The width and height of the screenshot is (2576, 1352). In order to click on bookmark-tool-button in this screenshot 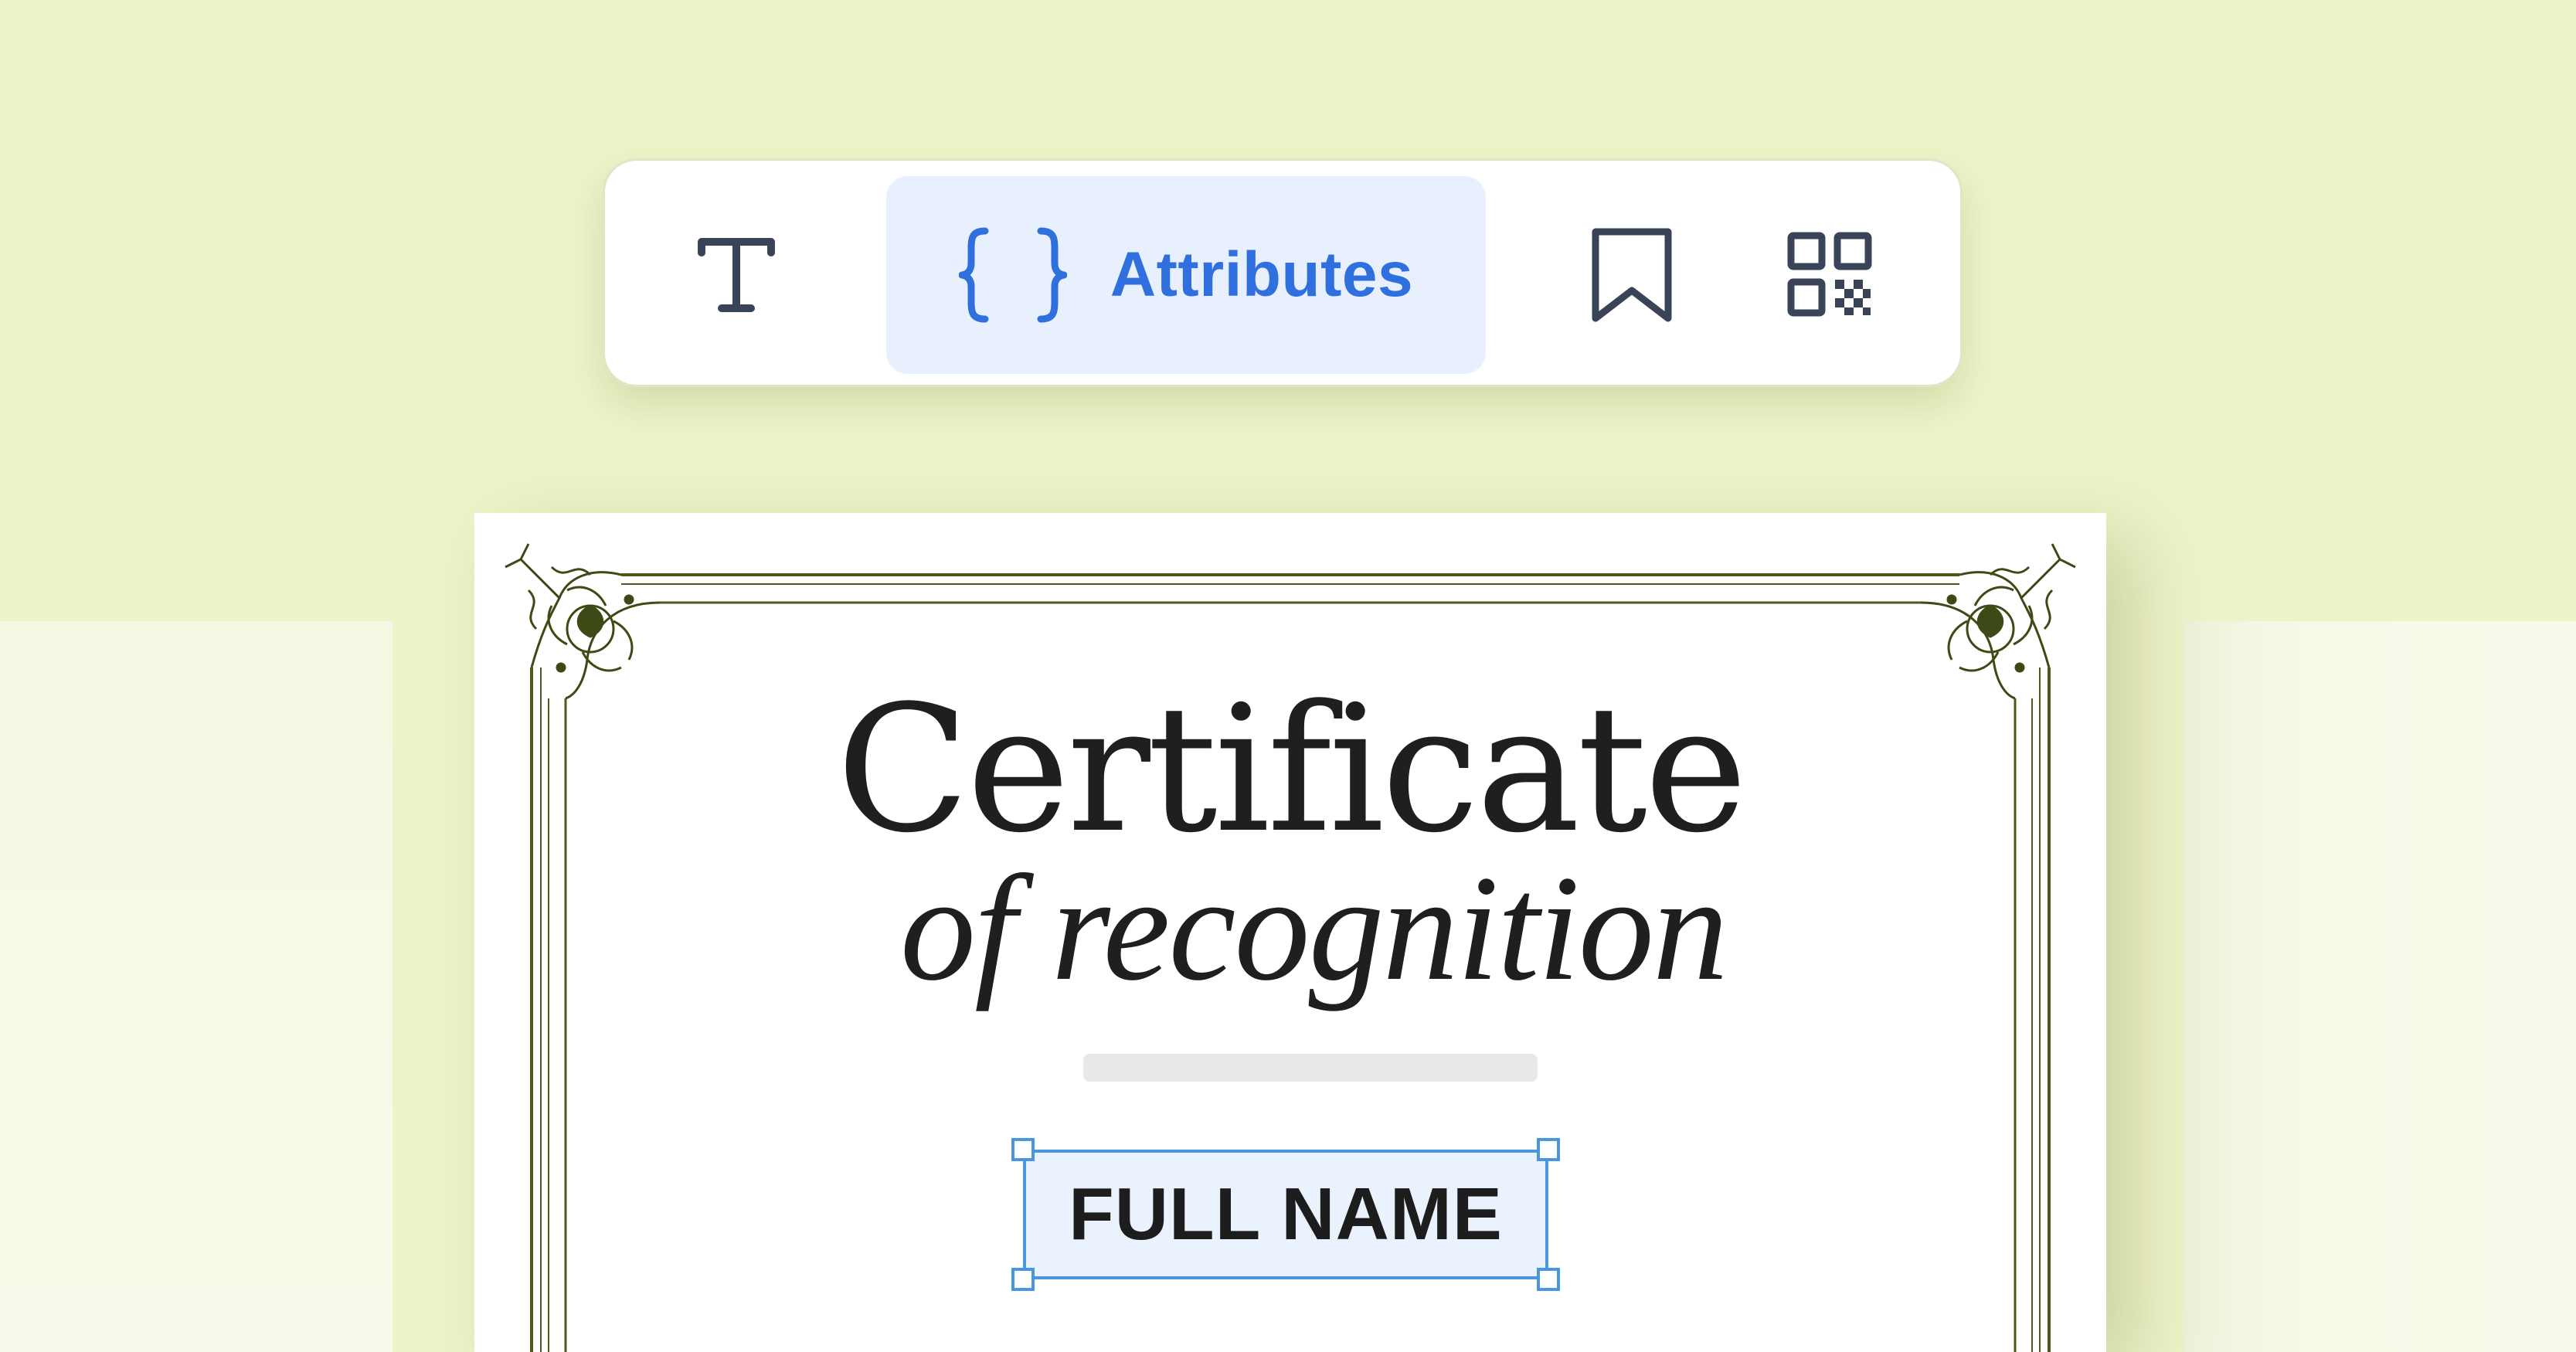, I will do `click(1632, 275)`.